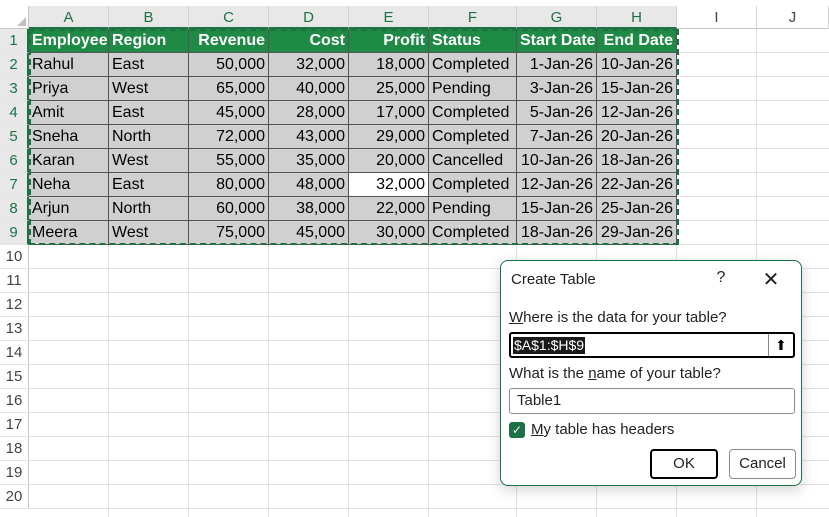  Describe the element at coordinates (149, 137) in the screenshot. I see `table-cell: North` at that location.